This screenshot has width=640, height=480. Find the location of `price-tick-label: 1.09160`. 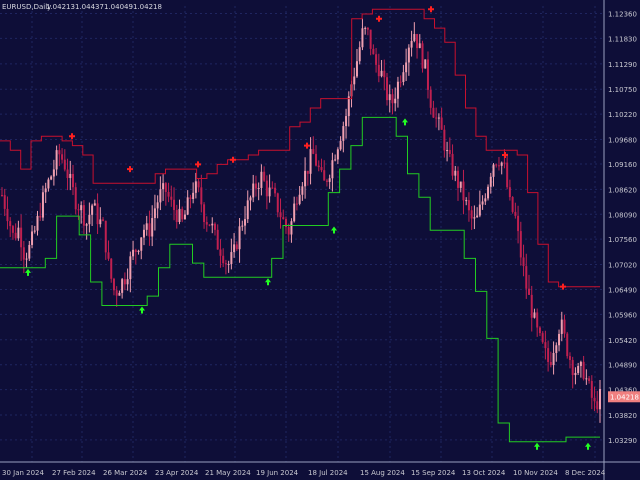

price-tick-label: 1.09160 is located at coordinates (622, 165).